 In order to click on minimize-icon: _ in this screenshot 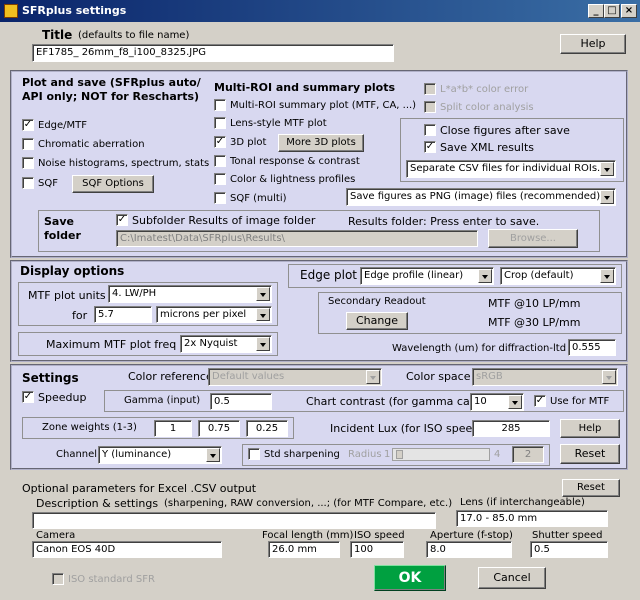, I will do `click(596, 11)`.